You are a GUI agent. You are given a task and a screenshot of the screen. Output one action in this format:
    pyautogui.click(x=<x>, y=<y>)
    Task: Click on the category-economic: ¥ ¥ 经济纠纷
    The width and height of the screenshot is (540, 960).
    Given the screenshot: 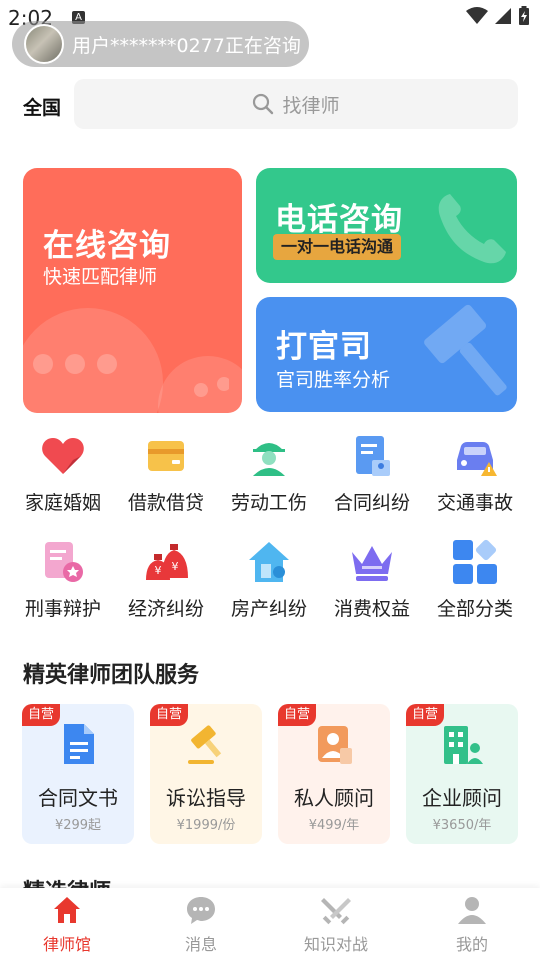 What is the action you would take?
    pyautogui.click(x=166, y=579)
    